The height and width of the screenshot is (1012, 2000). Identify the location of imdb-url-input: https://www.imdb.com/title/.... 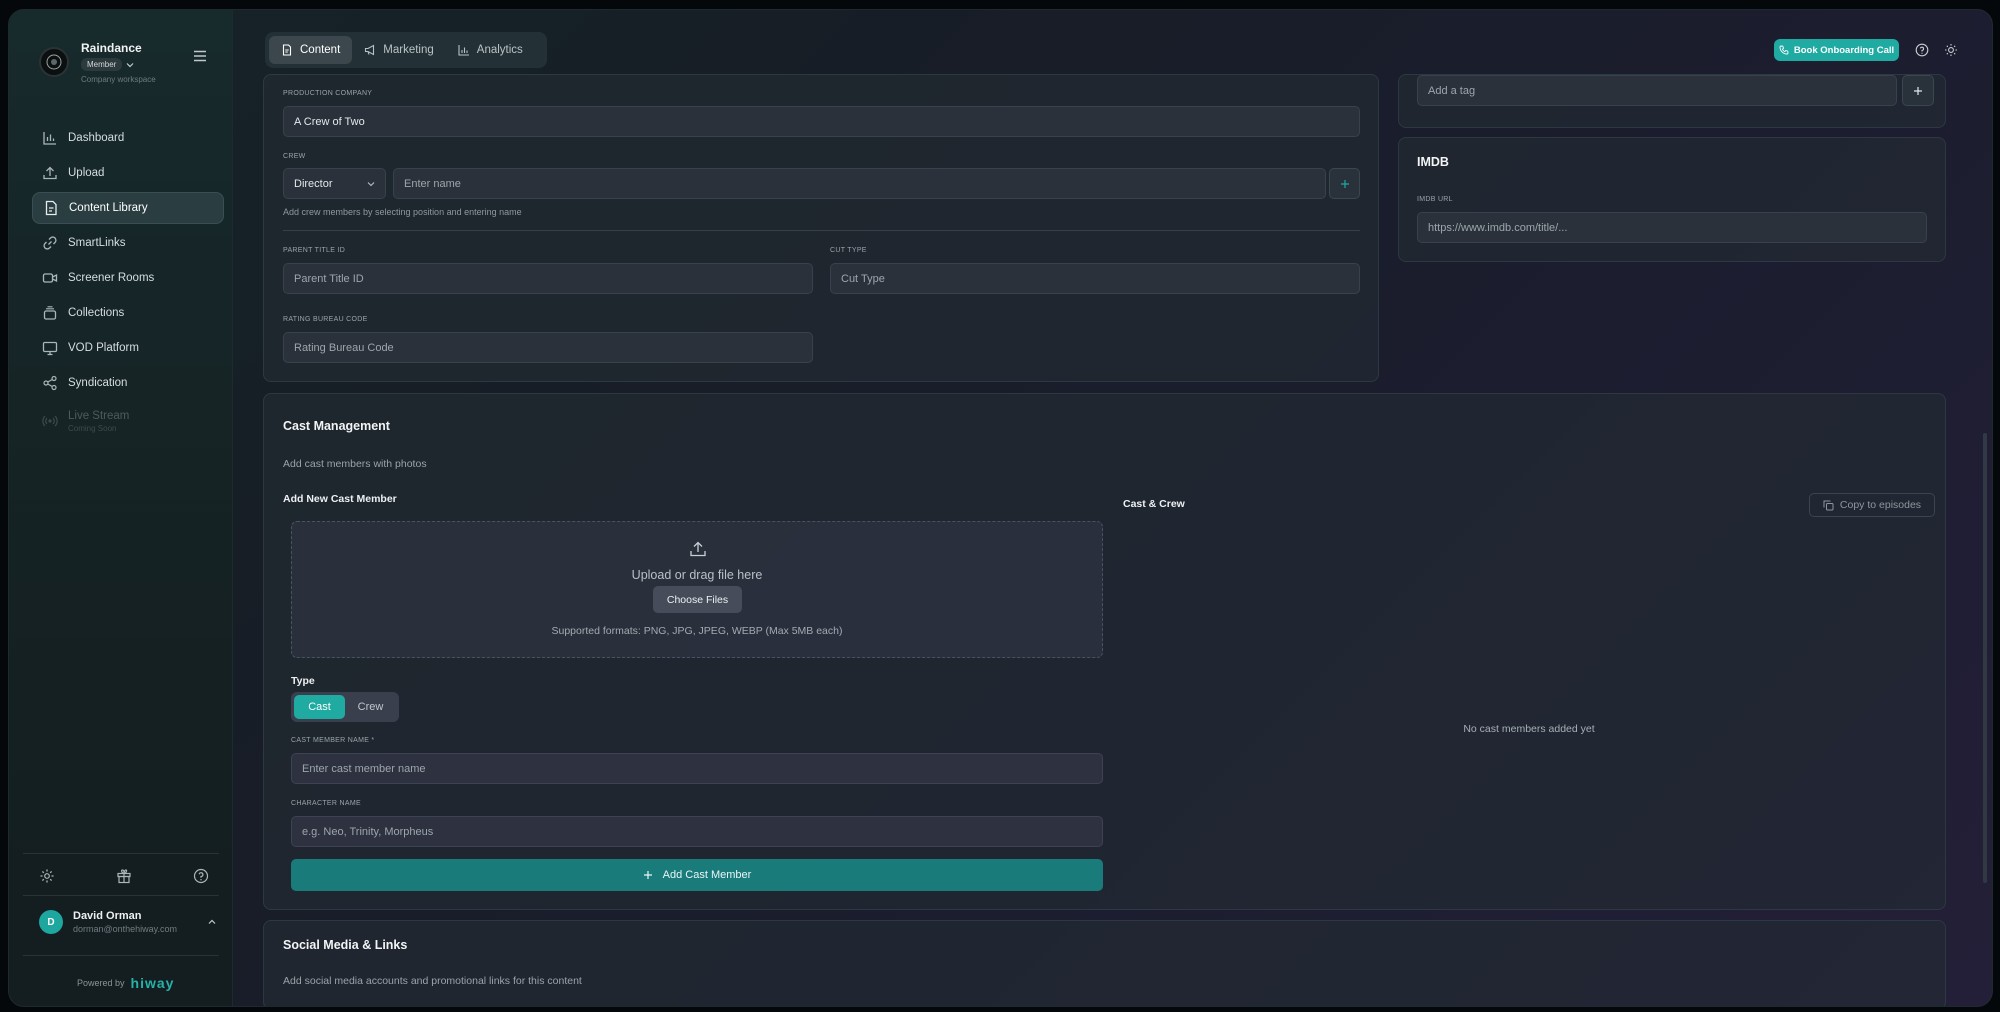
(1672, 227).